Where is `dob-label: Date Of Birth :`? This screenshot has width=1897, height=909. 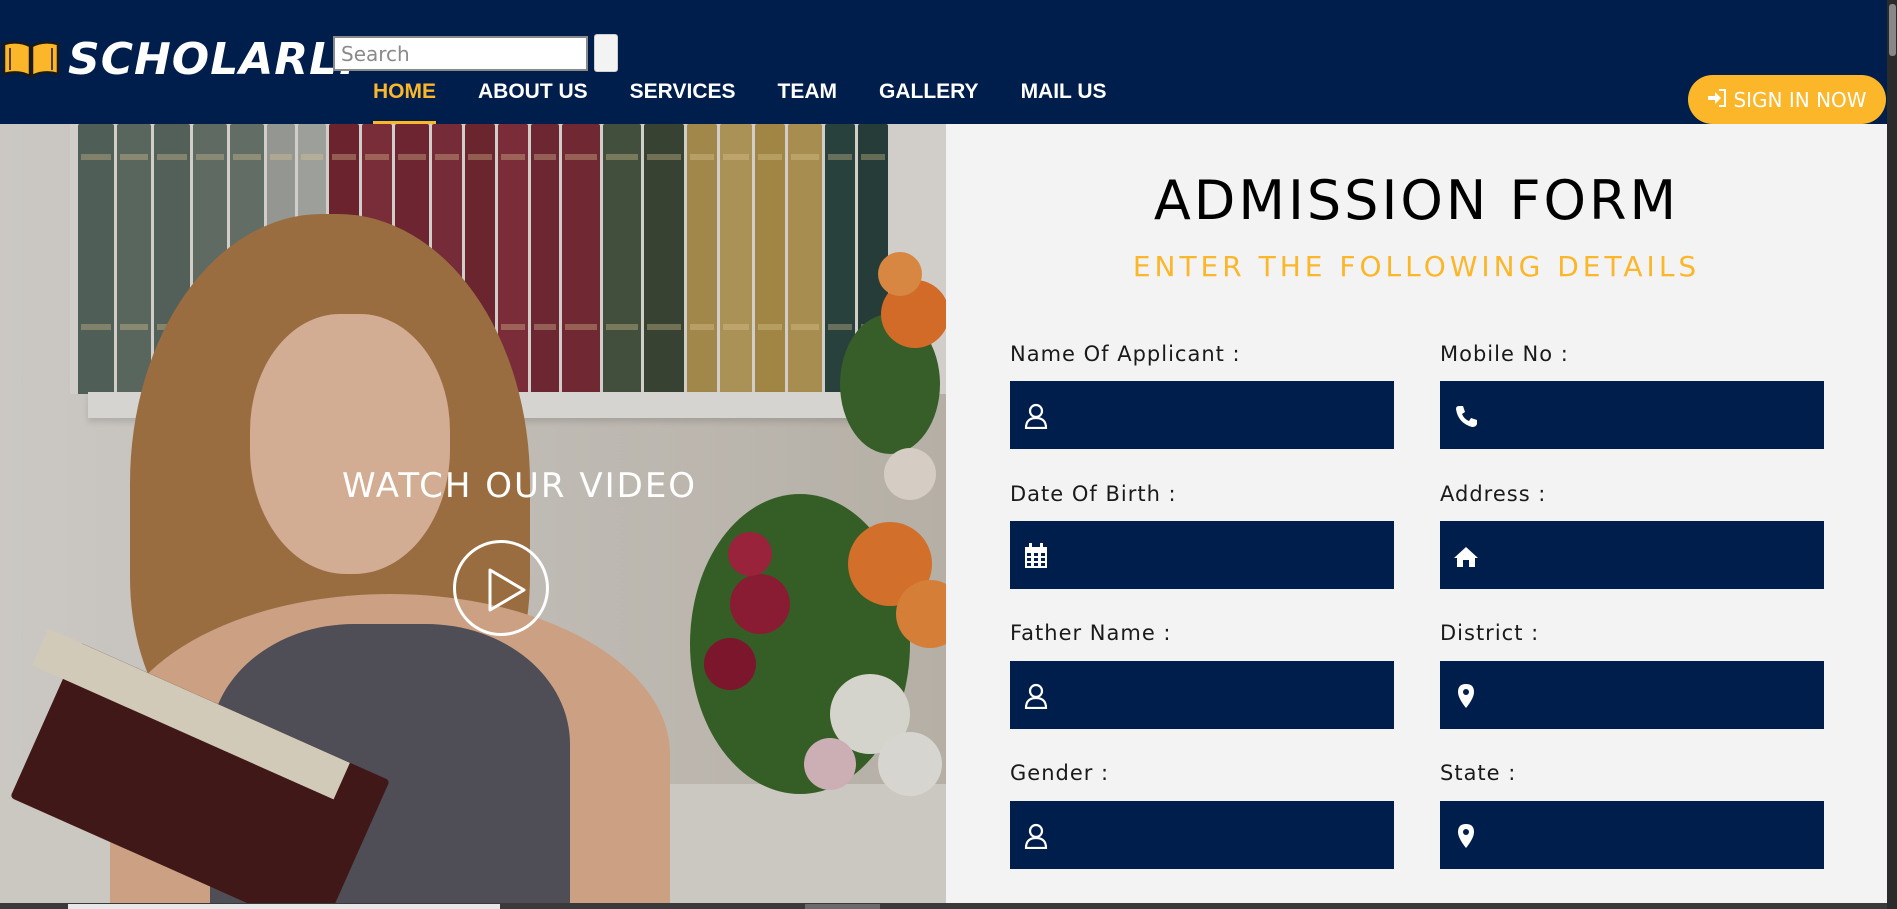 dob-label: Date Of Birth : is located at coordinates (1093, 494).